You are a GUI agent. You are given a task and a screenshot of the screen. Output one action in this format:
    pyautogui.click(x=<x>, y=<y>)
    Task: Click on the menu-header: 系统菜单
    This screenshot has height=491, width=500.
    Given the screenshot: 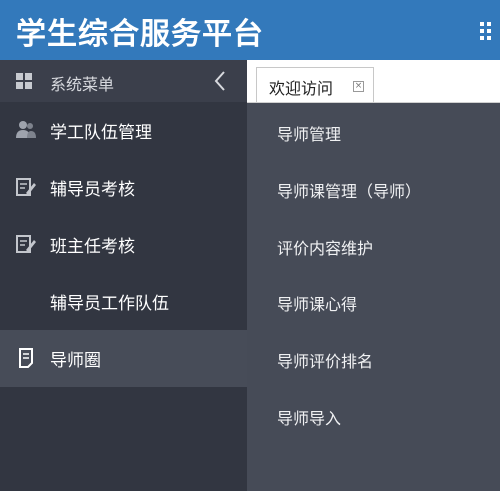 What is the action you would take?
    pyautogui.click(x=123, y=81)
    